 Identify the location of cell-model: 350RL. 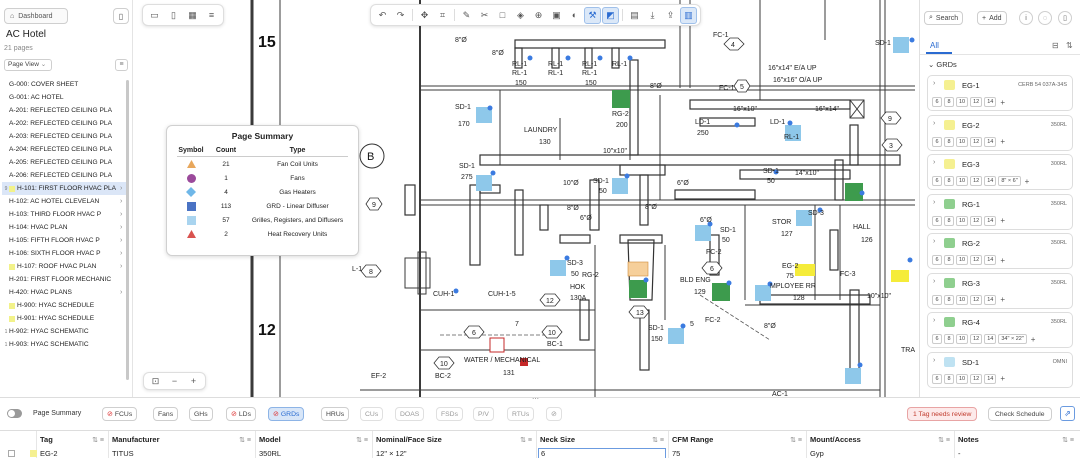
(270, 453).